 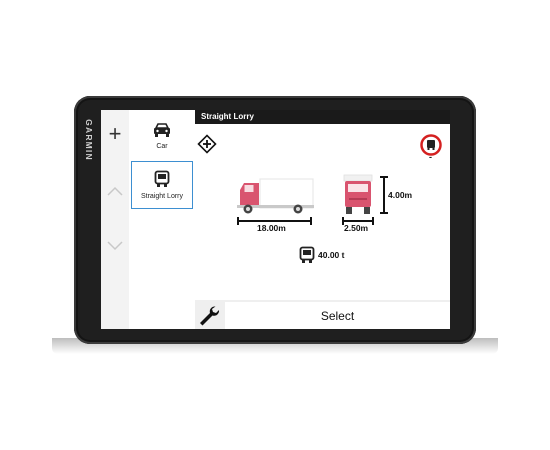 I want to click on width-dimension-line, so click(x=358, y=221).